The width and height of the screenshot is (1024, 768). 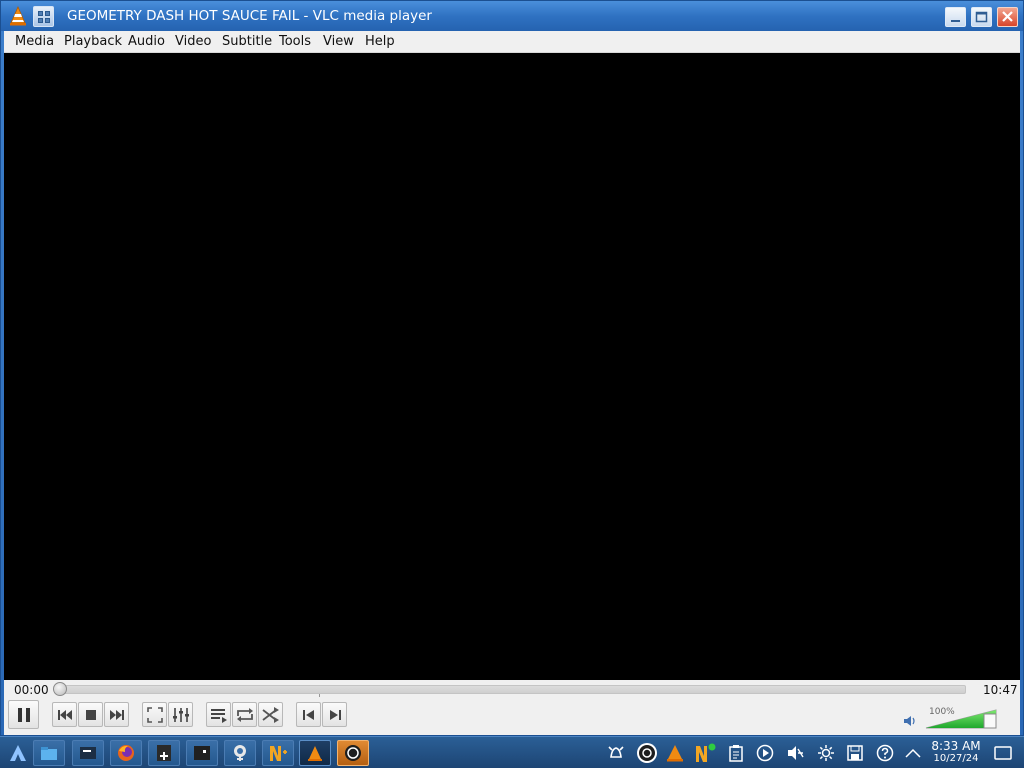 I want to click on extended-settings-icon, so click(x=180, y=714).